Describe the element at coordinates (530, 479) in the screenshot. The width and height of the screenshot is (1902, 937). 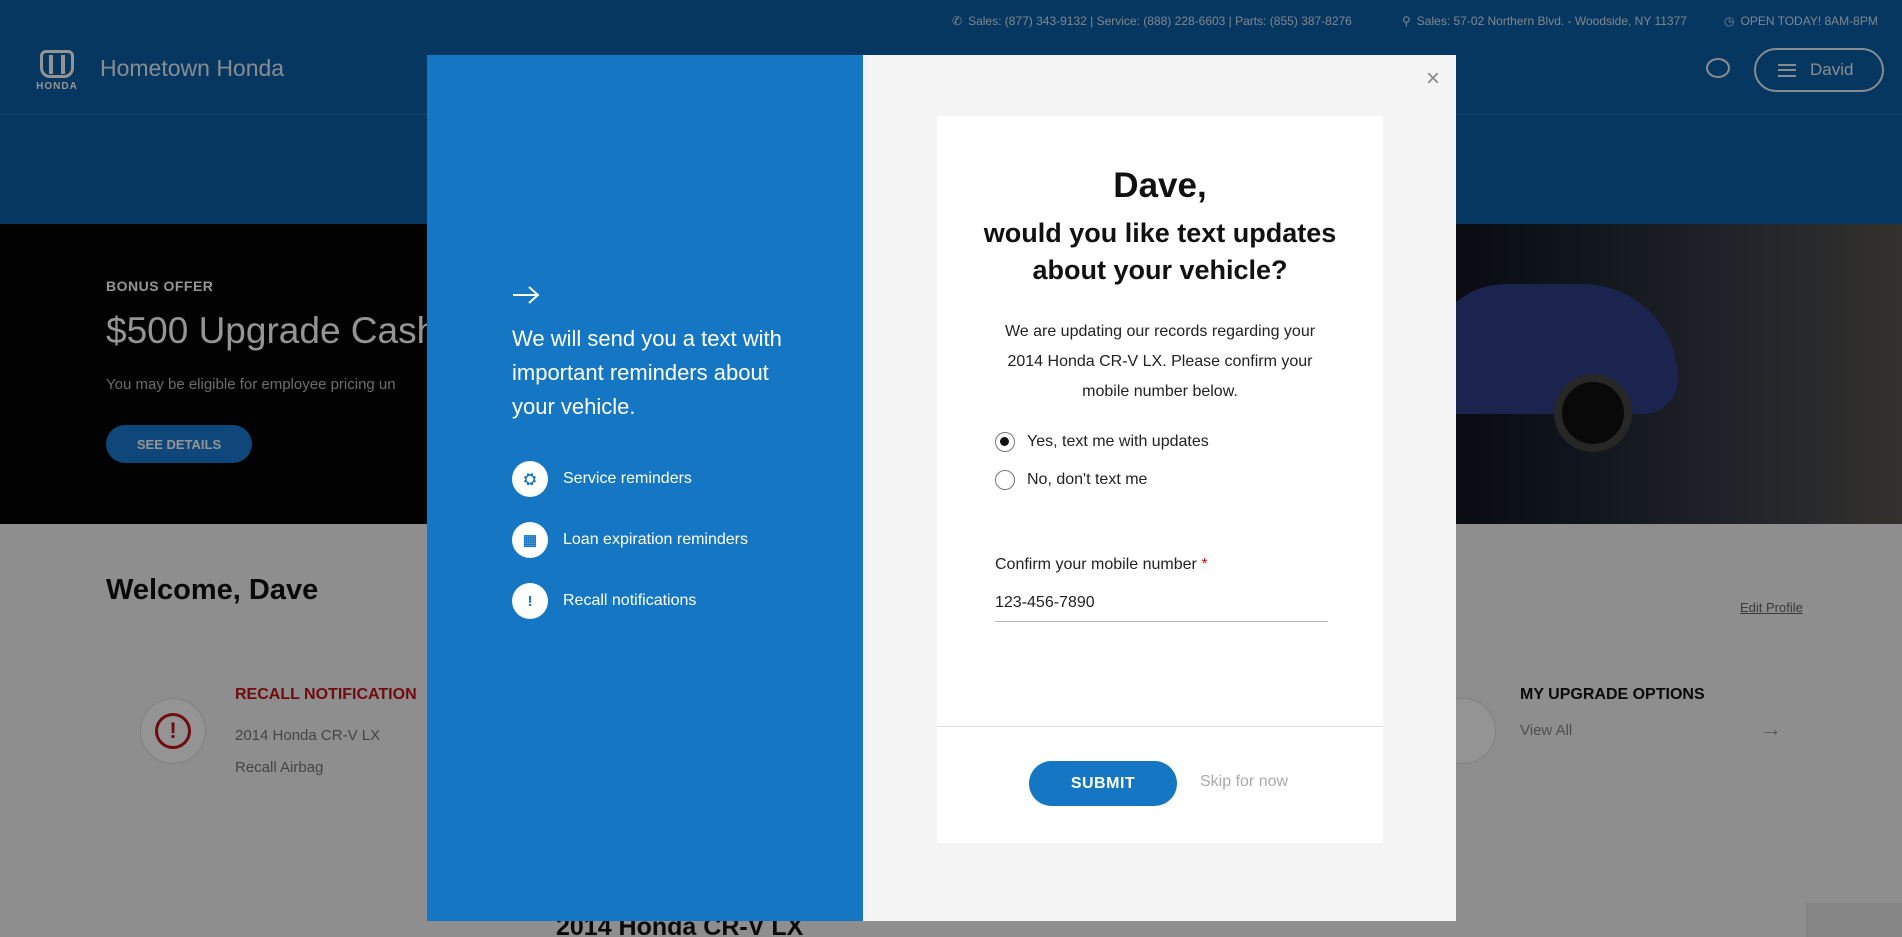
I see `car-service-icon: ⛭` at that location.